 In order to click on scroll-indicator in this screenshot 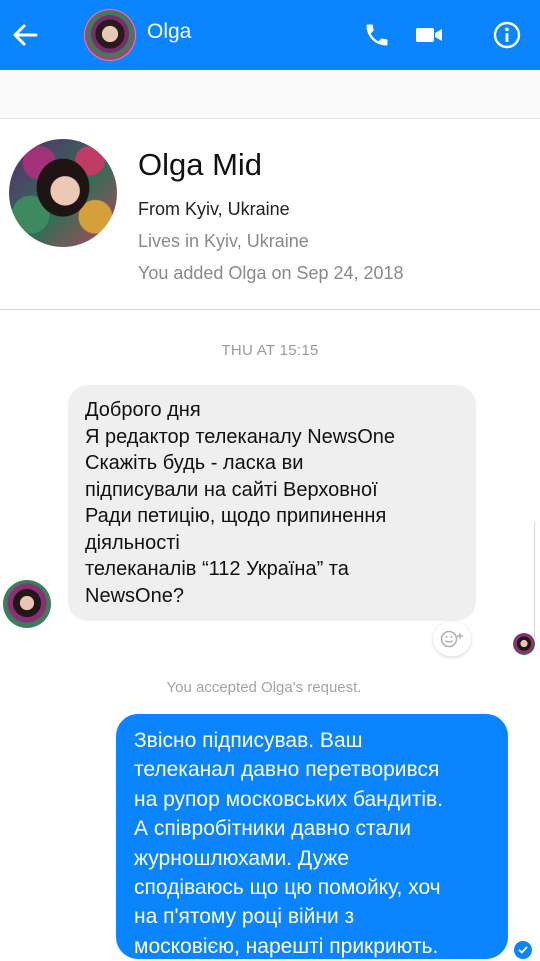, I will do `click(537, 580)`.